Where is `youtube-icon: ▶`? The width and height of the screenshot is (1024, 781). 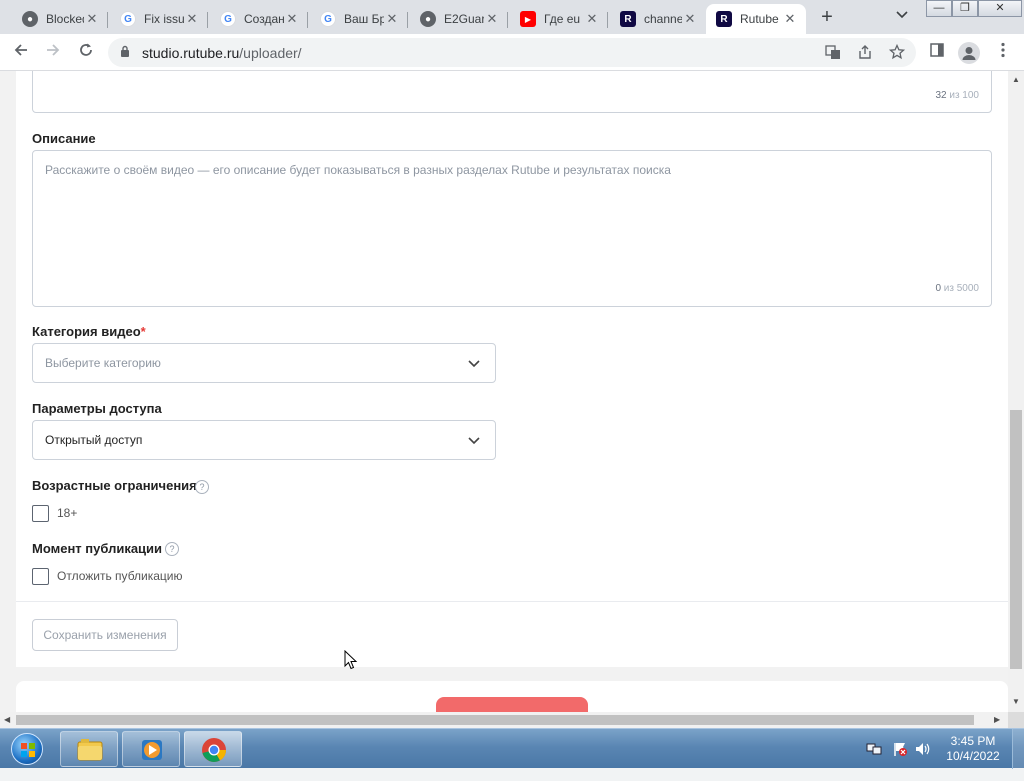 youtube-icon: ▶ is located at coordinates (528, 19).